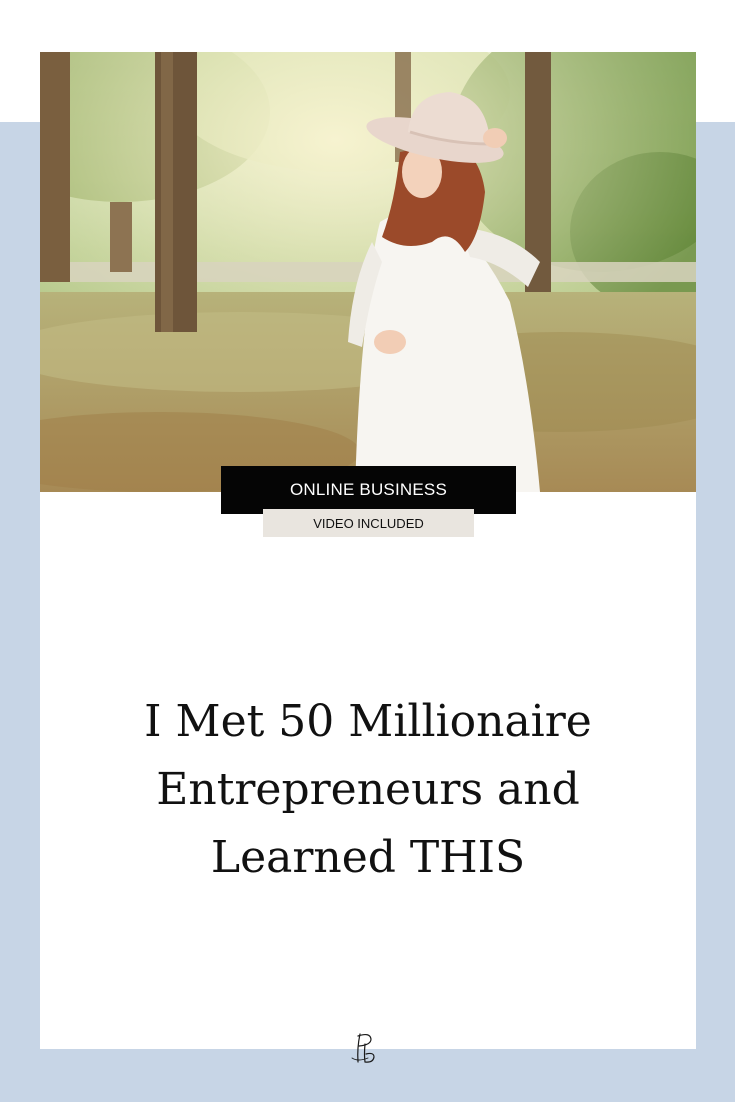  I want to click on pb-monogram-icon, so click(366, 1048).